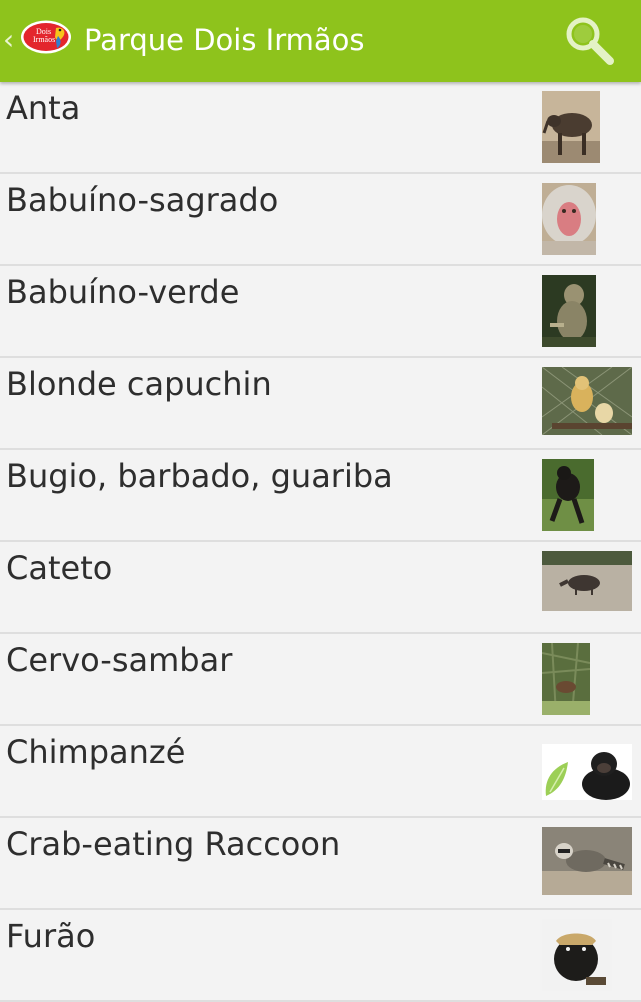 The image size is (641, 1002). What do you see at coordinates (320, 128) in the screenshot?
I see `list-item: Anta` at bounding box center [320, 128].